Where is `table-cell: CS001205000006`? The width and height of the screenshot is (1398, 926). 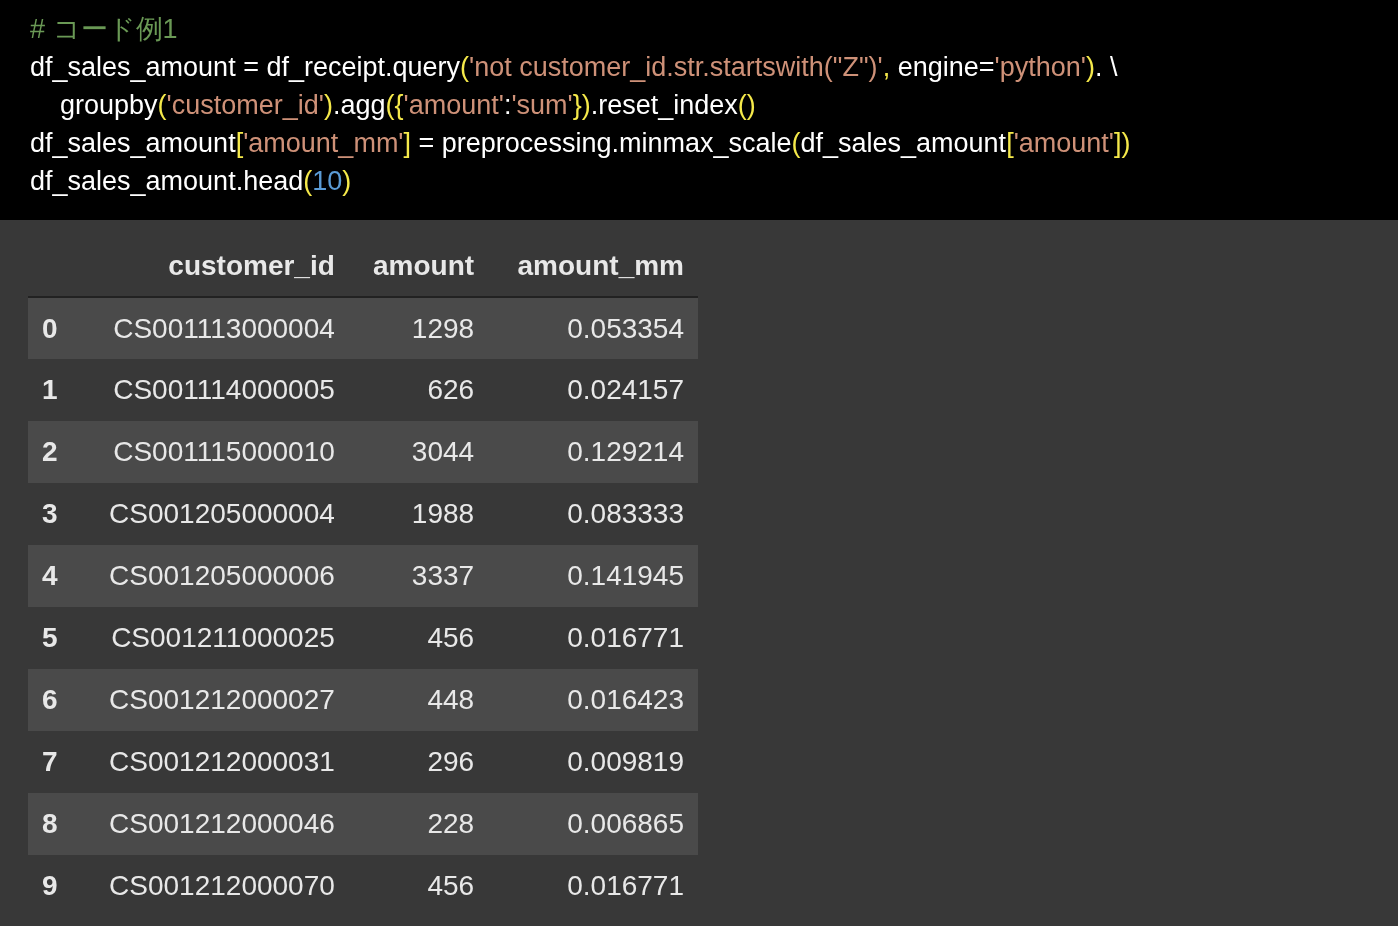 table-cell: CS001205000006 is located at coordinates (212, 576).